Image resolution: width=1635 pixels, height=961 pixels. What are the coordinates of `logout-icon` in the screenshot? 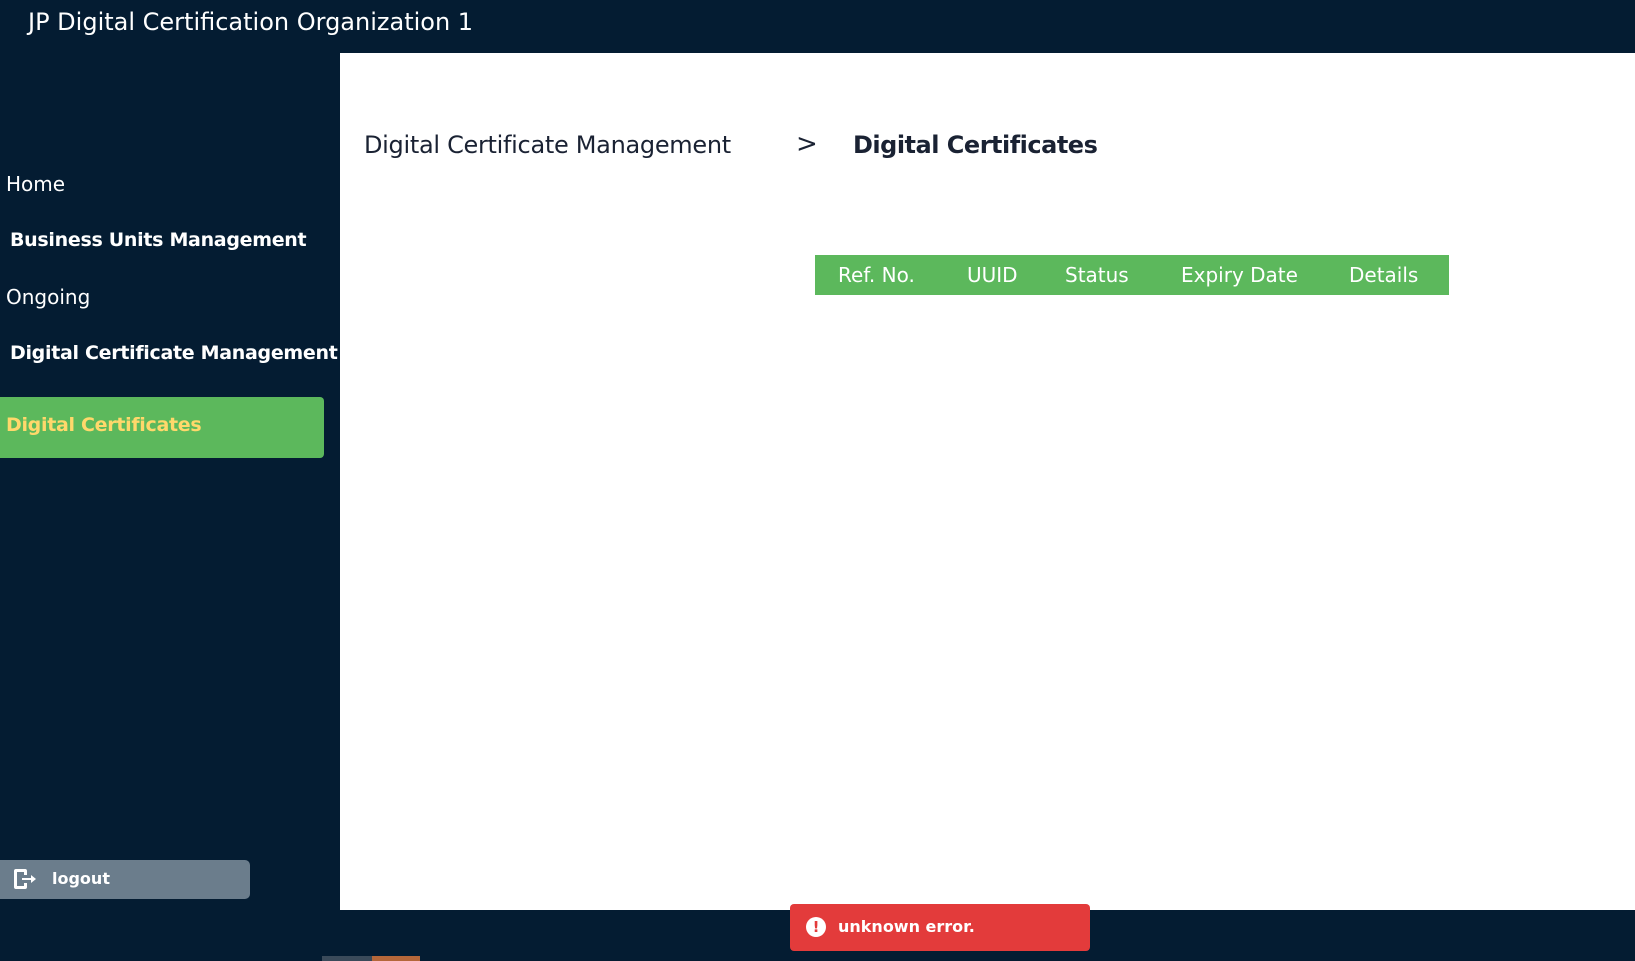 It's located at (25, 879).